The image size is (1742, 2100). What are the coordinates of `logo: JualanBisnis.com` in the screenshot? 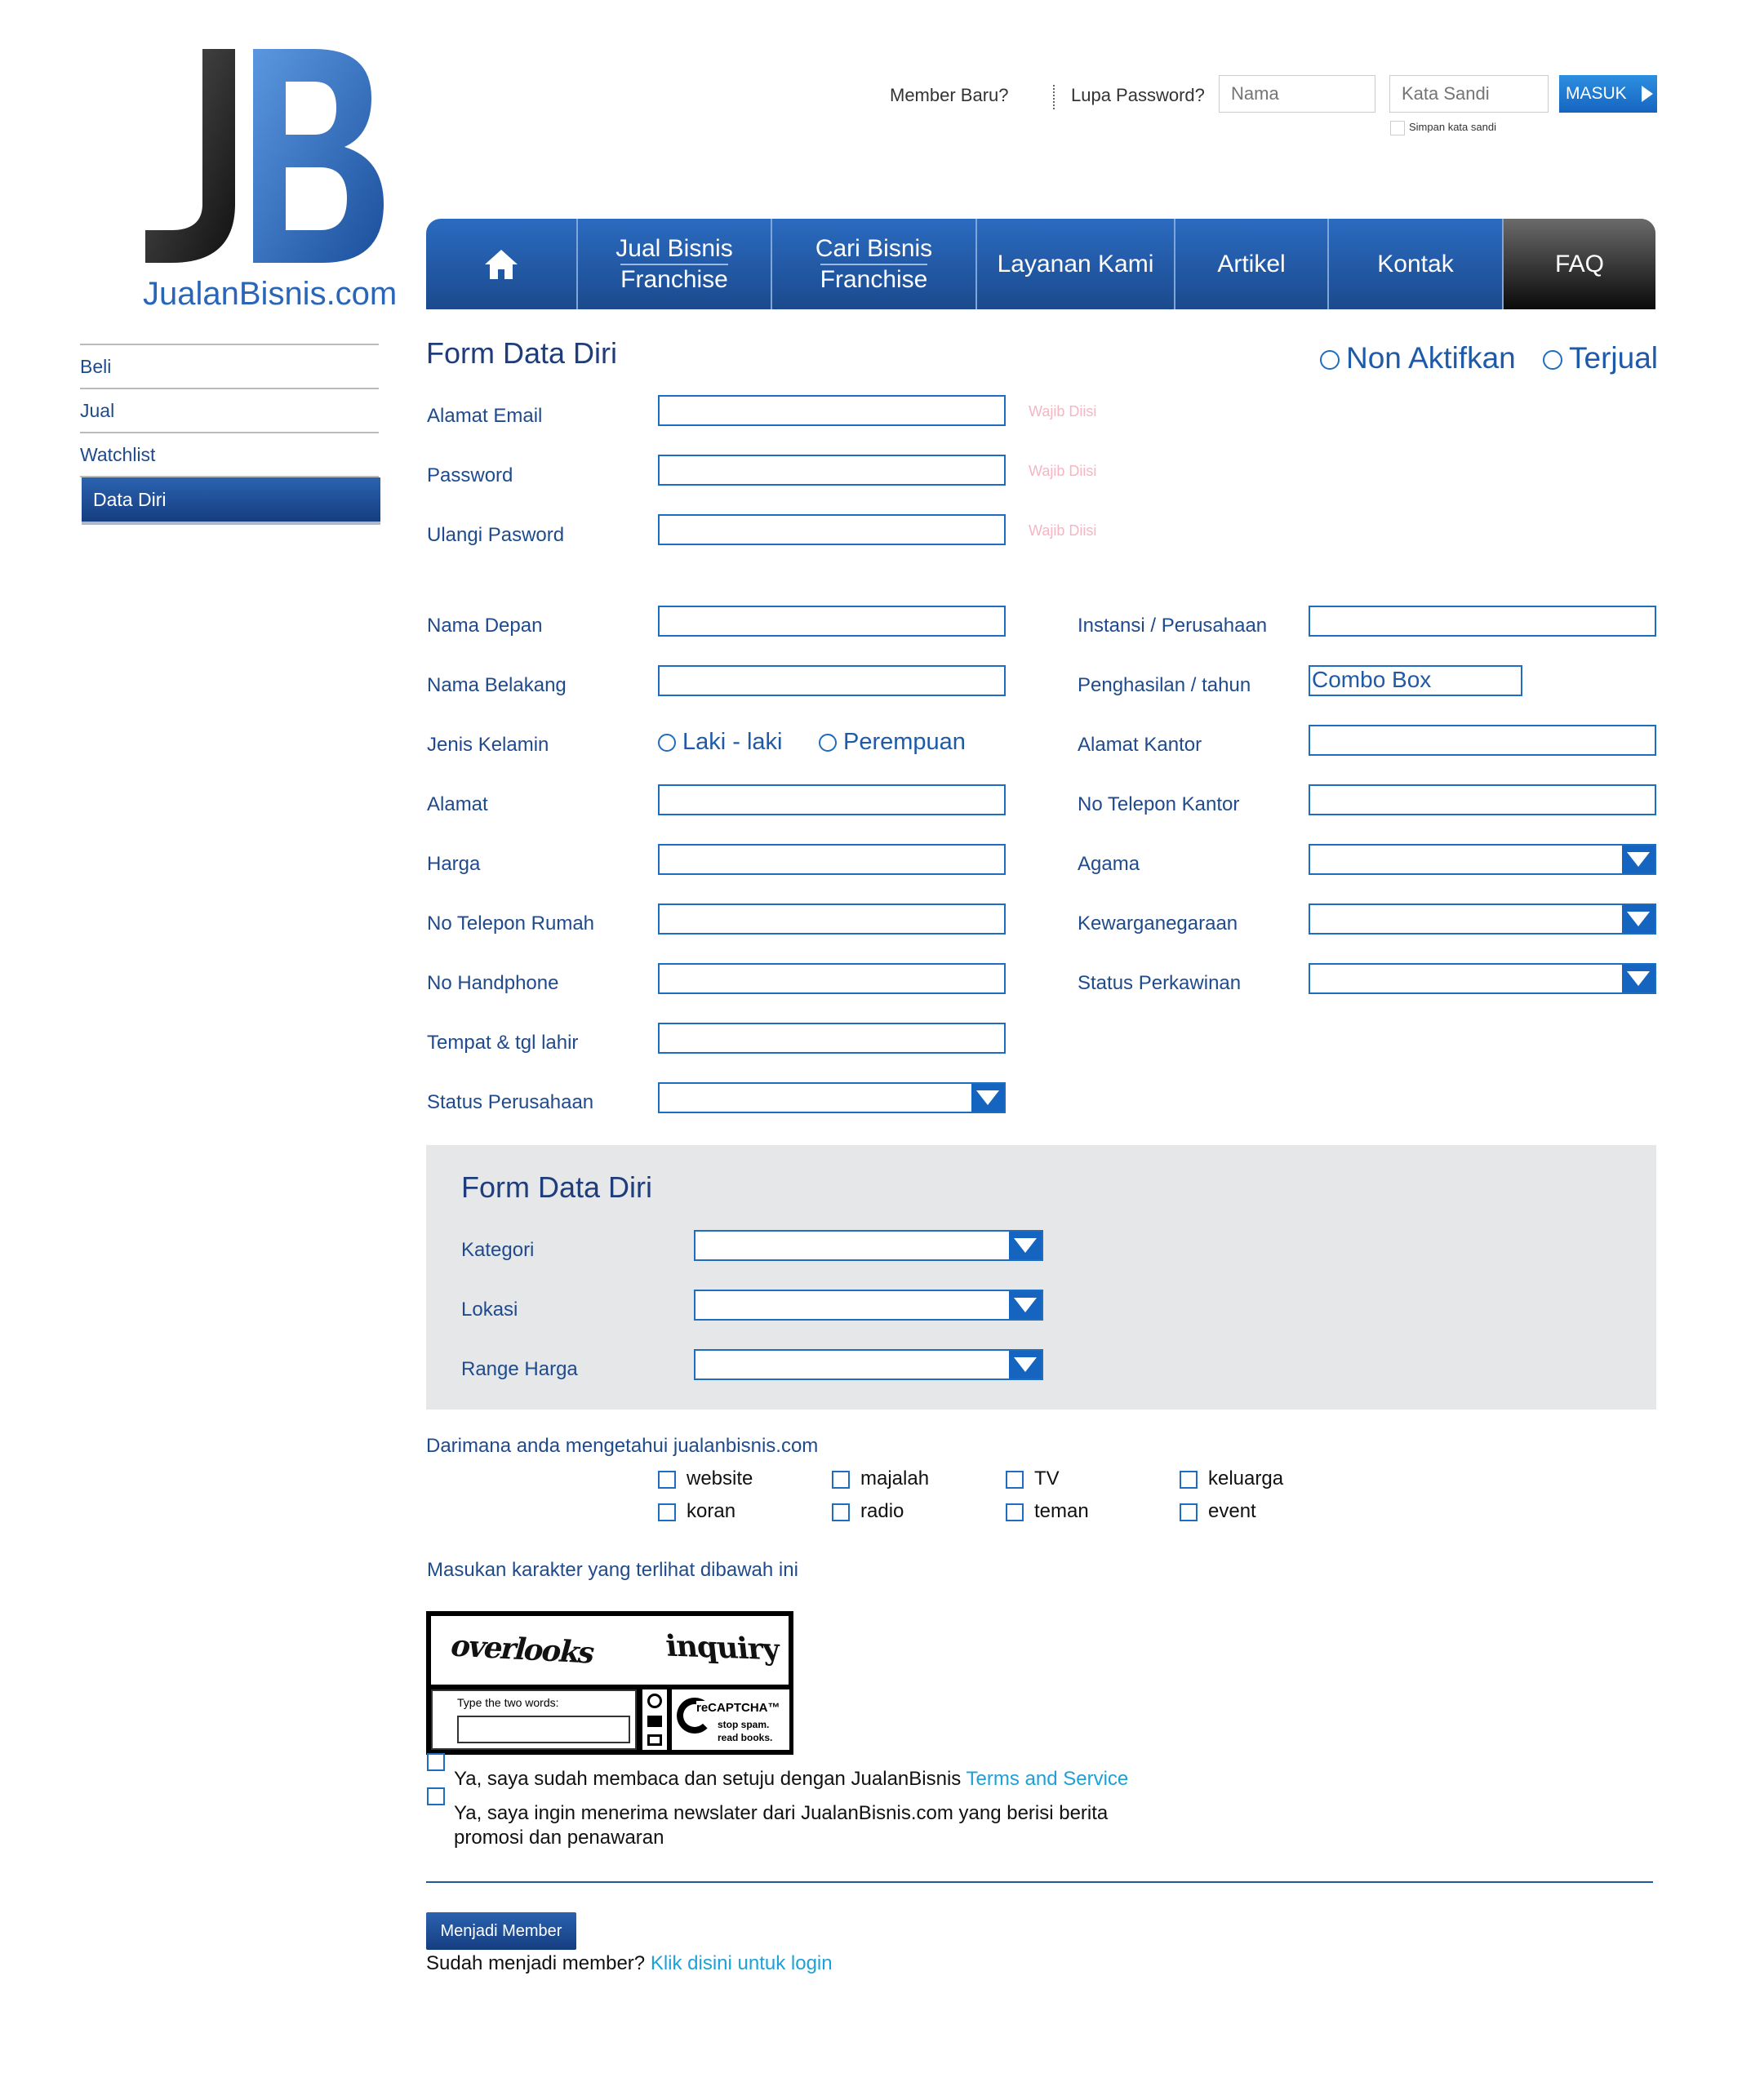 It's located at (268, 183).